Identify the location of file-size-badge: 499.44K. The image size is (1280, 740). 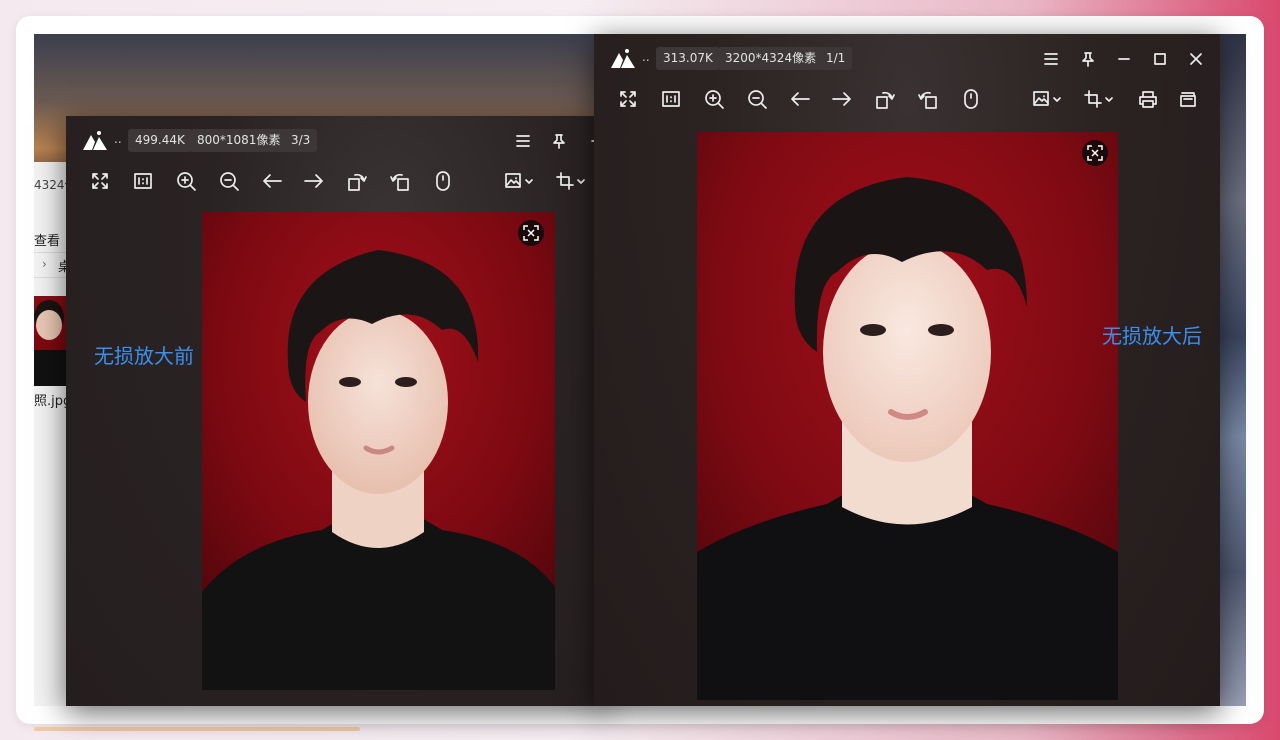
(160, 140).